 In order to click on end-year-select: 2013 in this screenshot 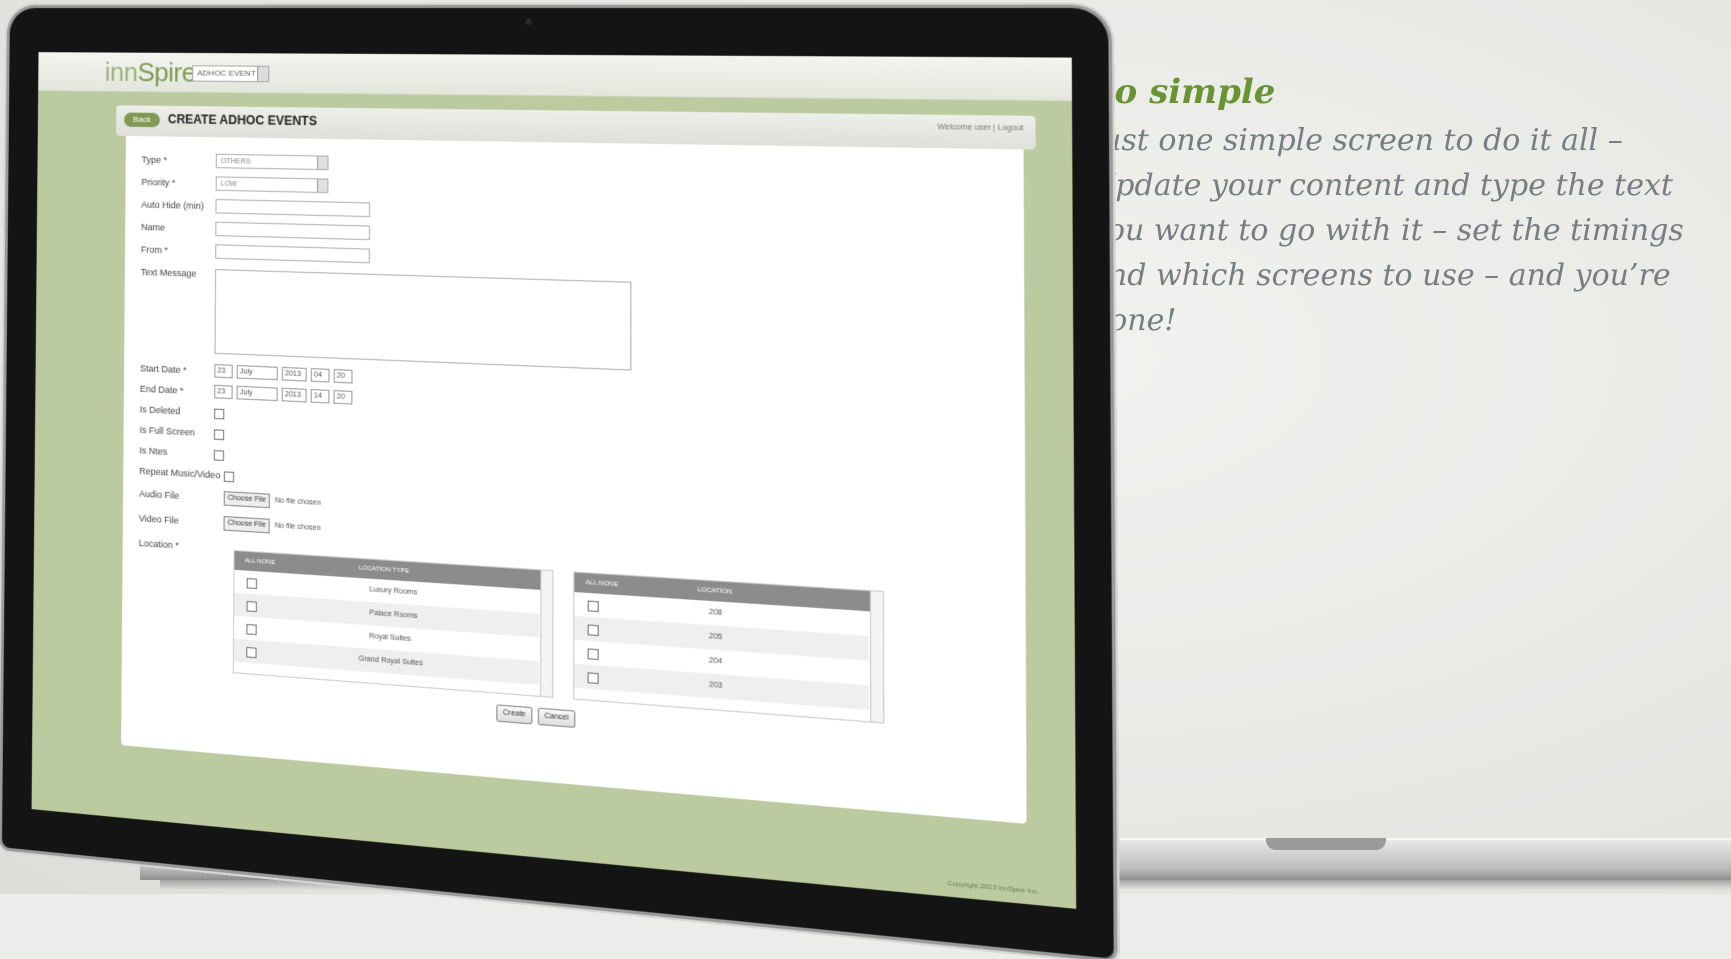, I will do `click(294, 395)`.